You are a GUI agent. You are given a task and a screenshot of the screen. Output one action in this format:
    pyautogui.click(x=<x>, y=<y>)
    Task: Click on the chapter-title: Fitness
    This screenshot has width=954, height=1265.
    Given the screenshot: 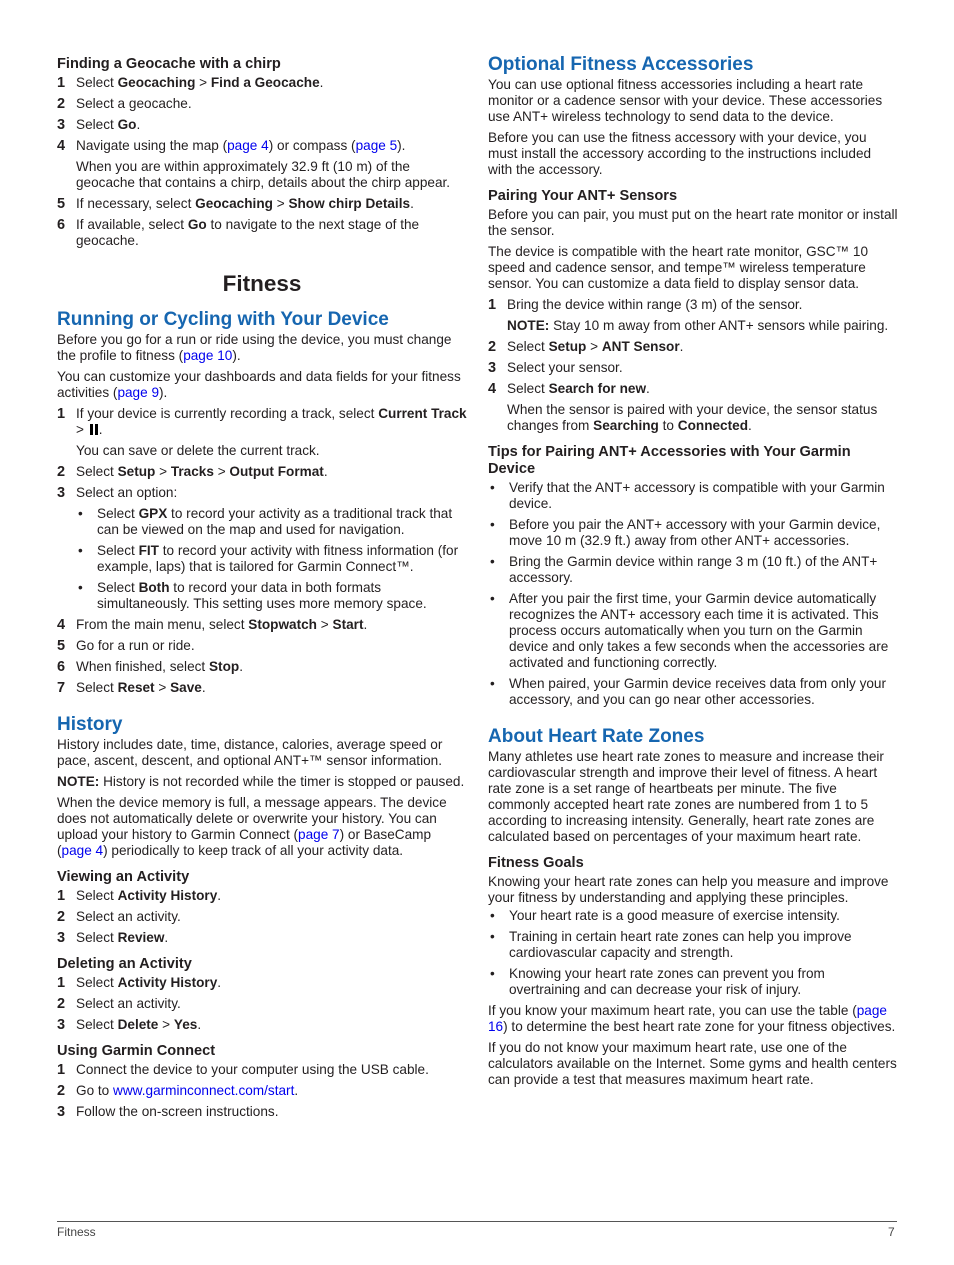 What is the action you would take?
    pyautogui.click(x=262, y=283)
    